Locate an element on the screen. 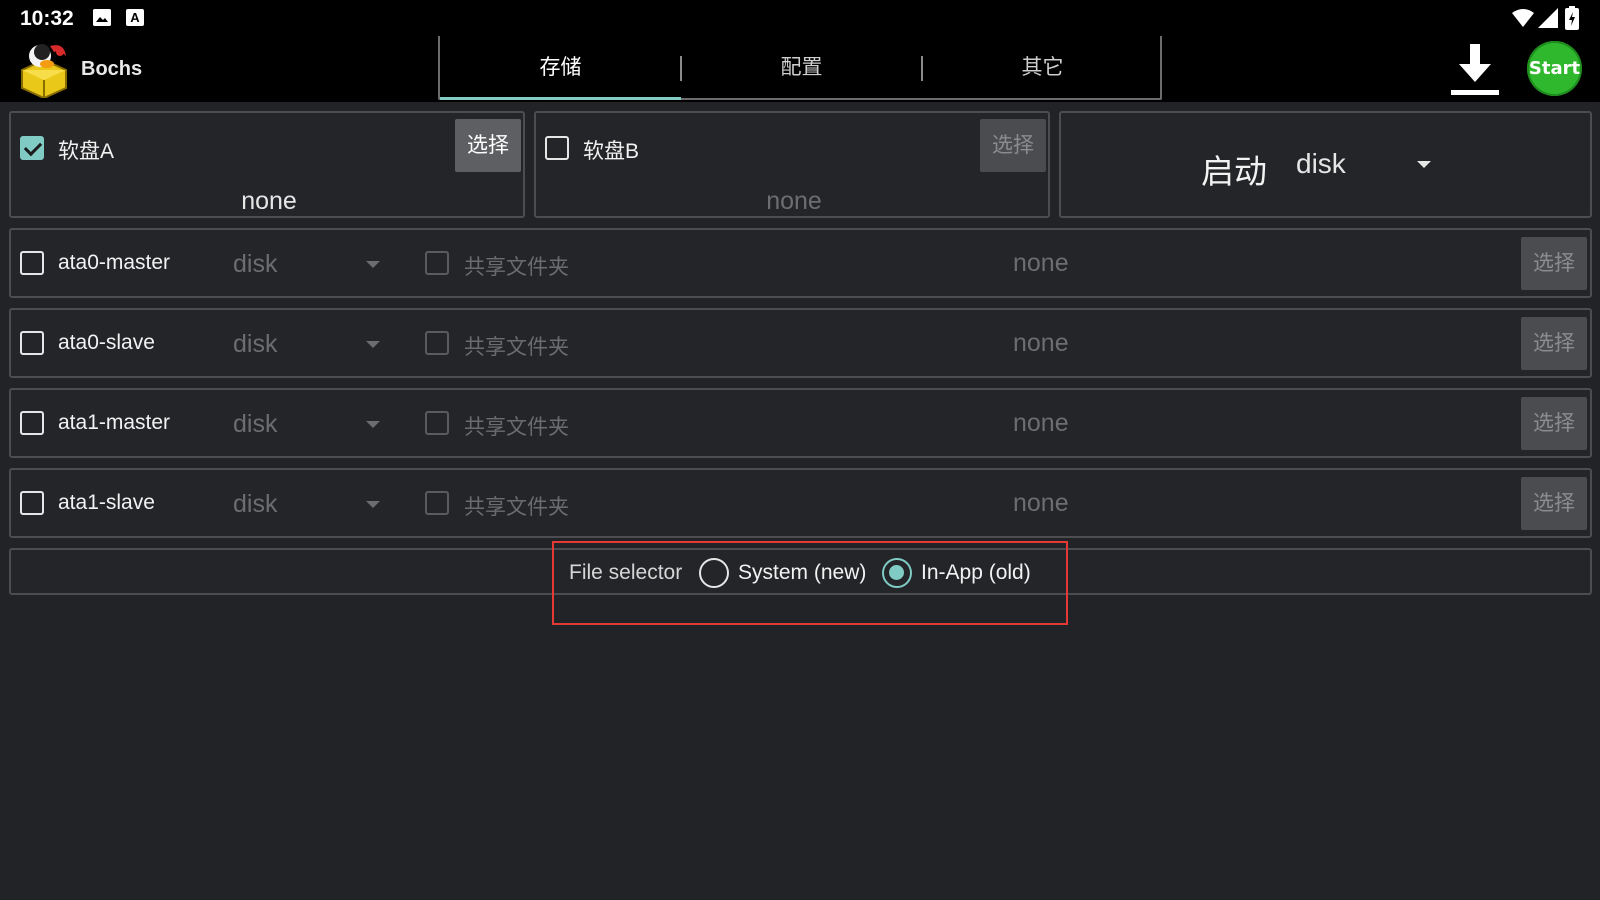 The height and width of the screenshot is (900, 1600). boot-device-value: disk is located at coordinates (1321, 163).